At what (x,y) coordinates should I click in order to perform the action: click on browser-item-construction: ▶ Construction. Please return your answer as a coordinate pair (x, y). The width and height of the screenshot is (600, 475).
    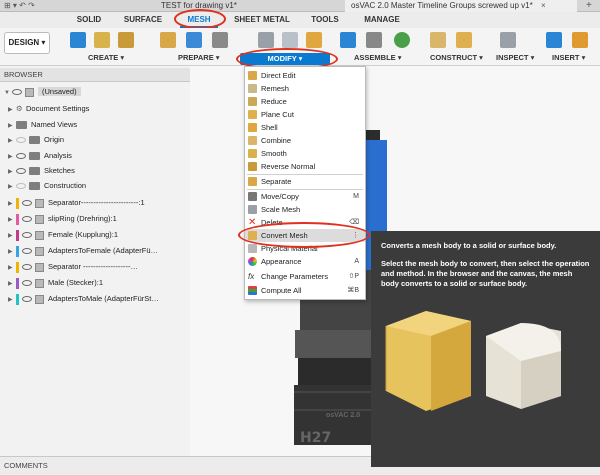
    Looking at the image, I should click on (47, 185).